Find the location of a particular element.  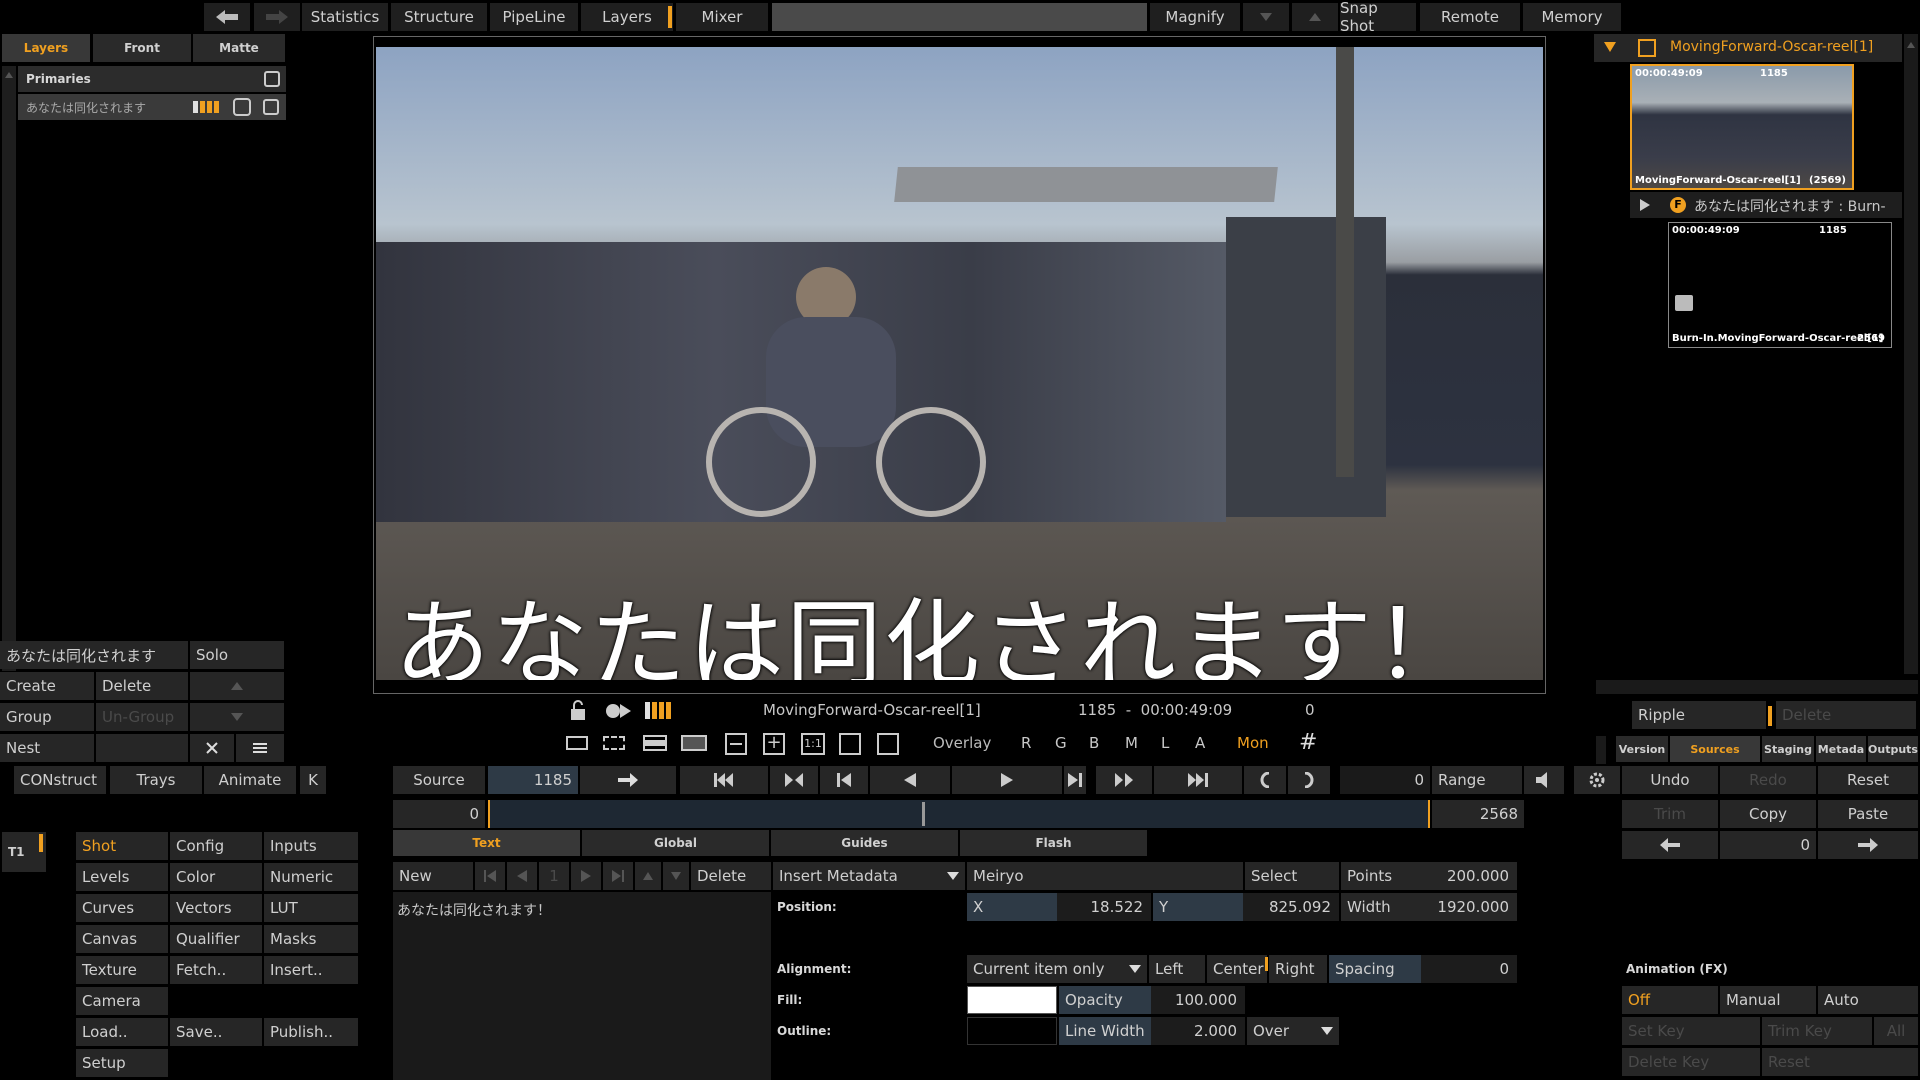

move-item-down-button is located at coordinates (676, 876).